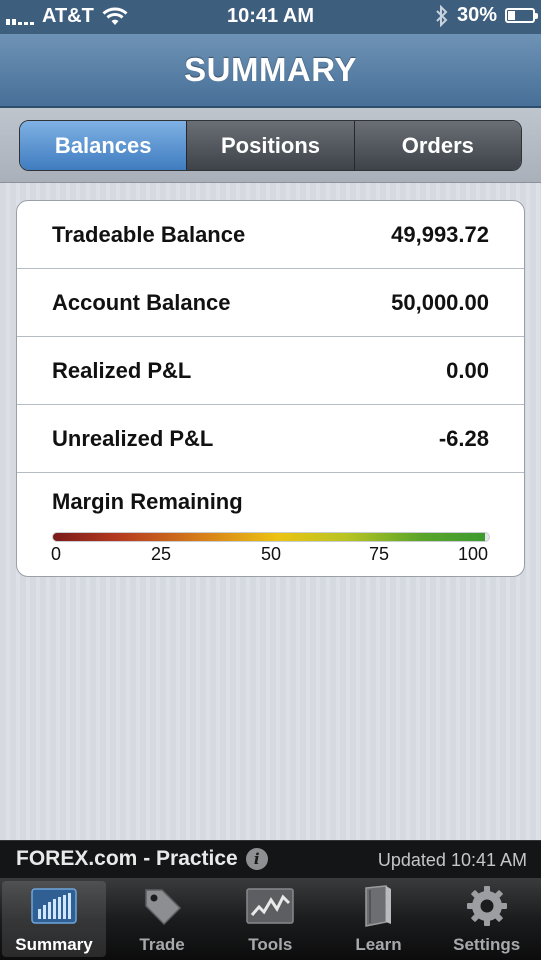 This screenshot has height=960, width=541. I want to click on row-value: 49,993.72, so click(440, 234).